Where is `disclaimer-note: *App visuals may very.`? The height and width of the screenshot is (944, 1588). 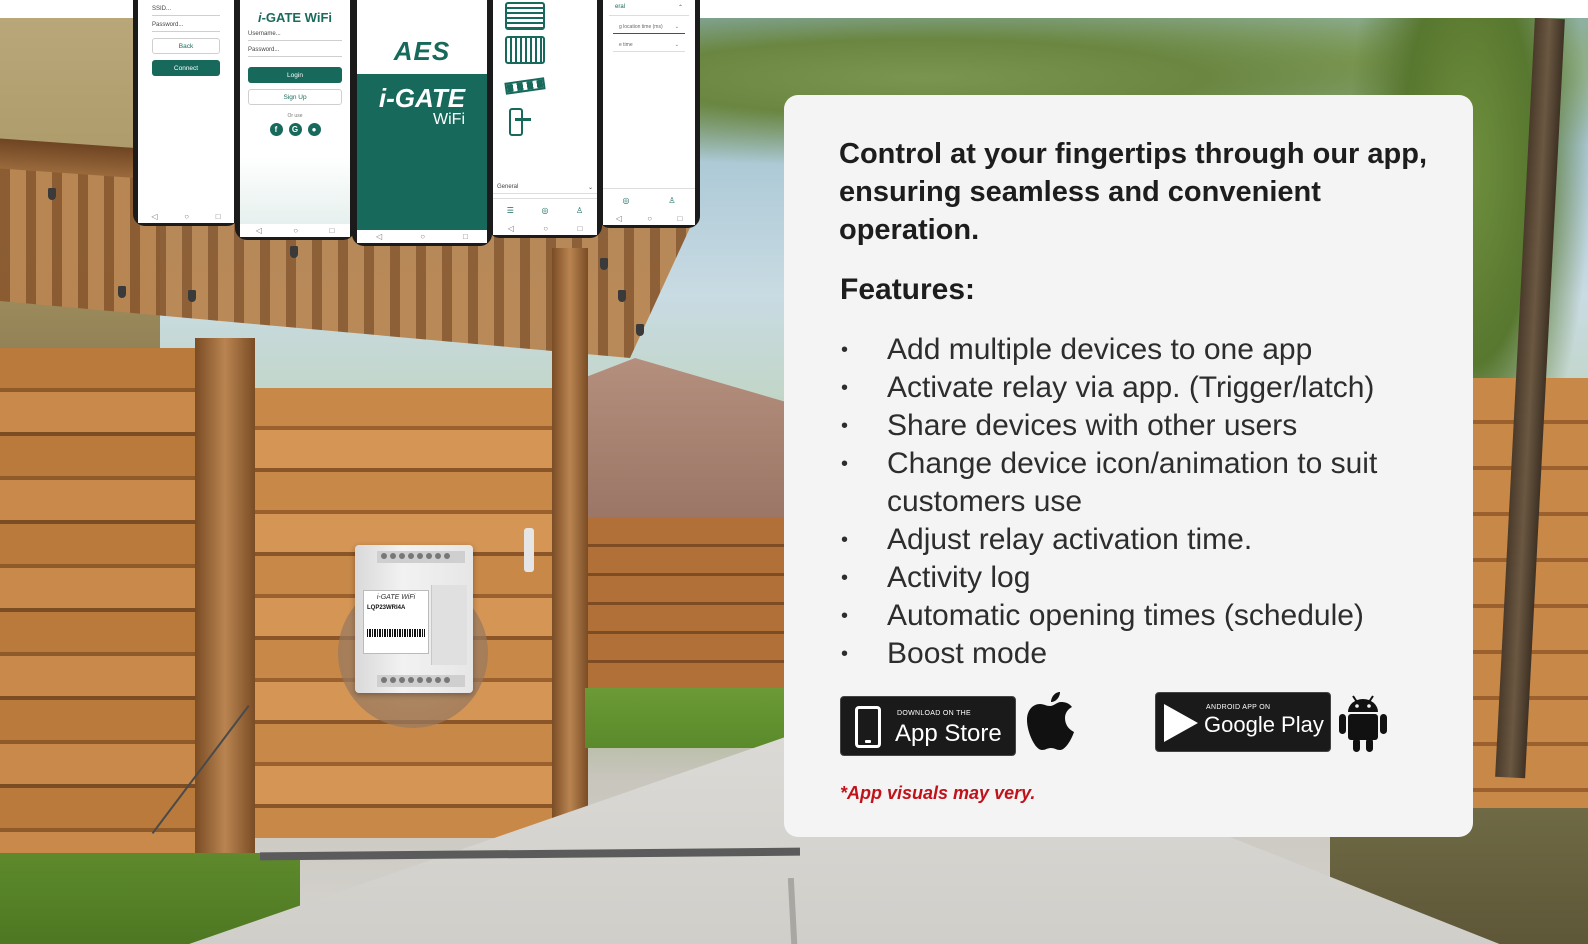
disclaimer-note: *App visuals may very. is located at coordinates (938, 793).